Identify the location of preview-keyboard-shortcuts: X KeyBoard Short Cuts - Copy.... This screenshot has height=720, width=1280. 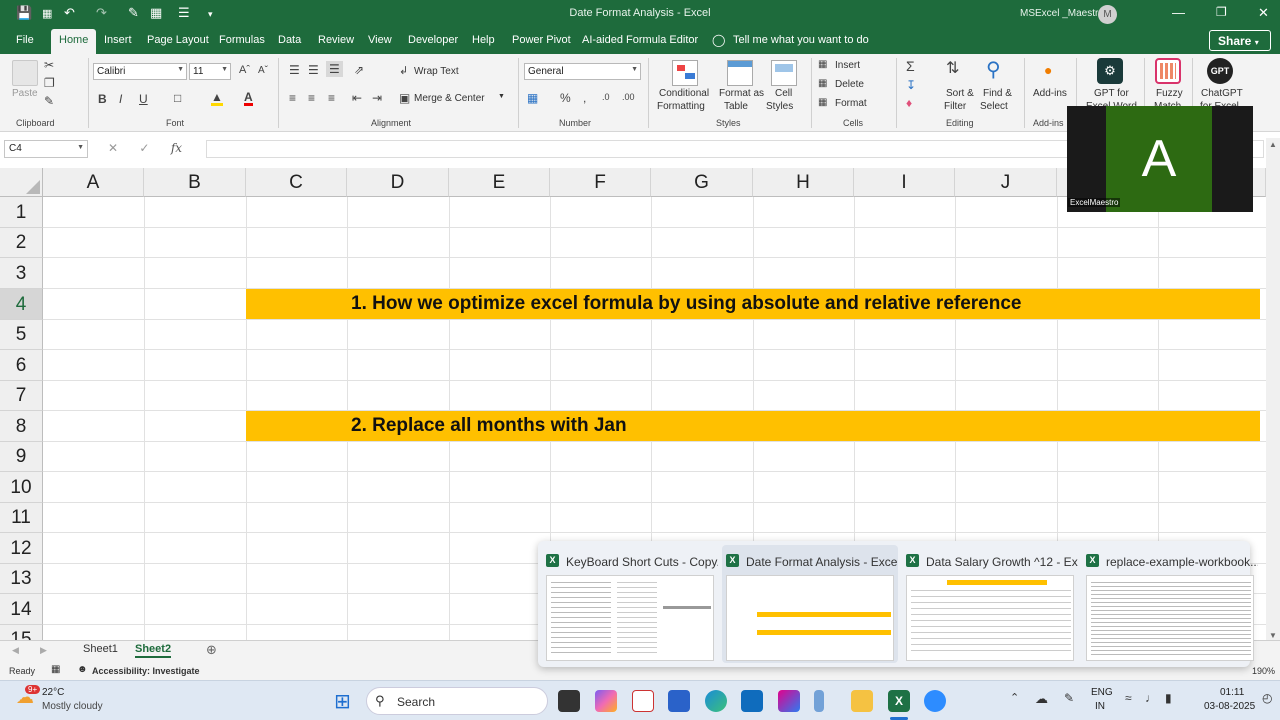
(630, 604).